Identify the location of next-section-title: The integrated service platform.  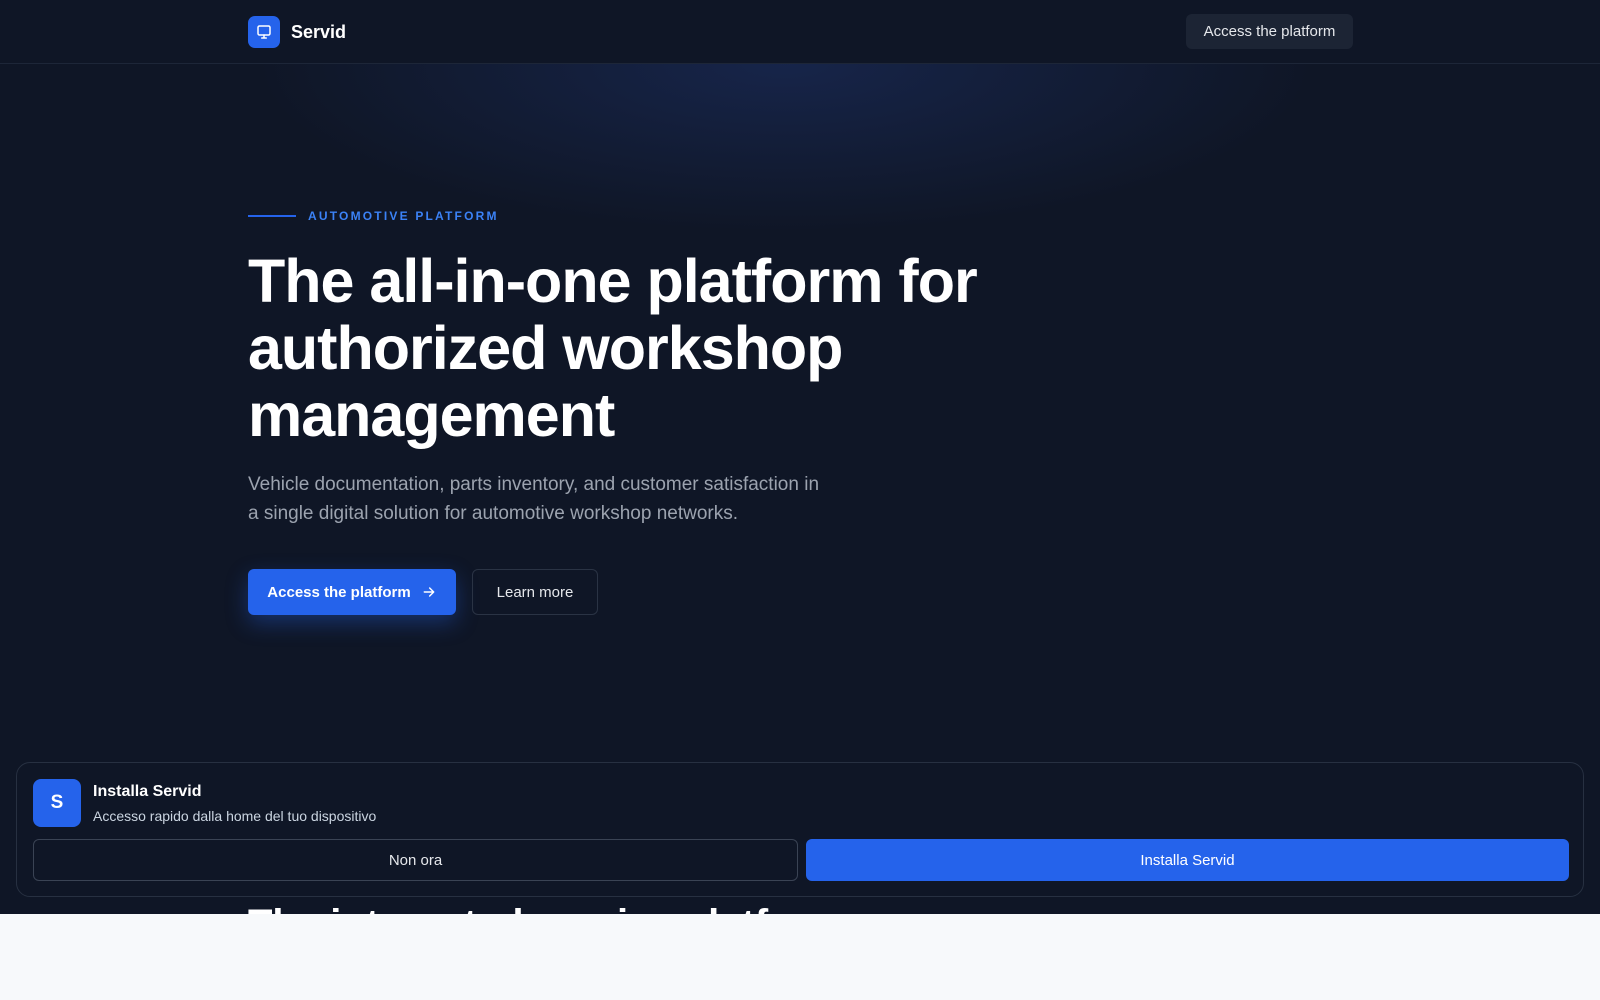
(698, 907).